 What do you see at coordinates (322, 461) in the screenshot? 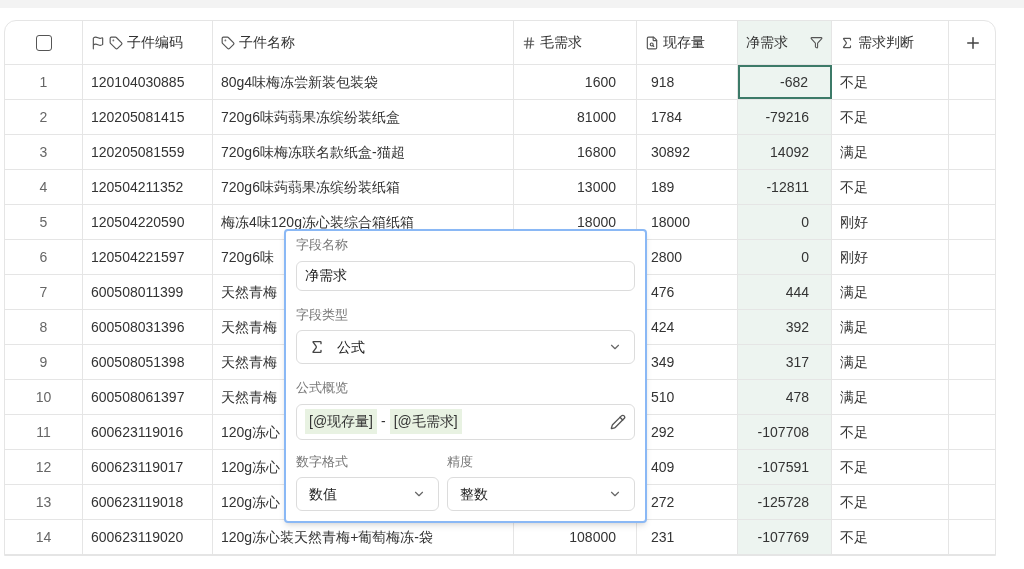
I see `field-label: 数字格式` at bounding box center [322, 461].